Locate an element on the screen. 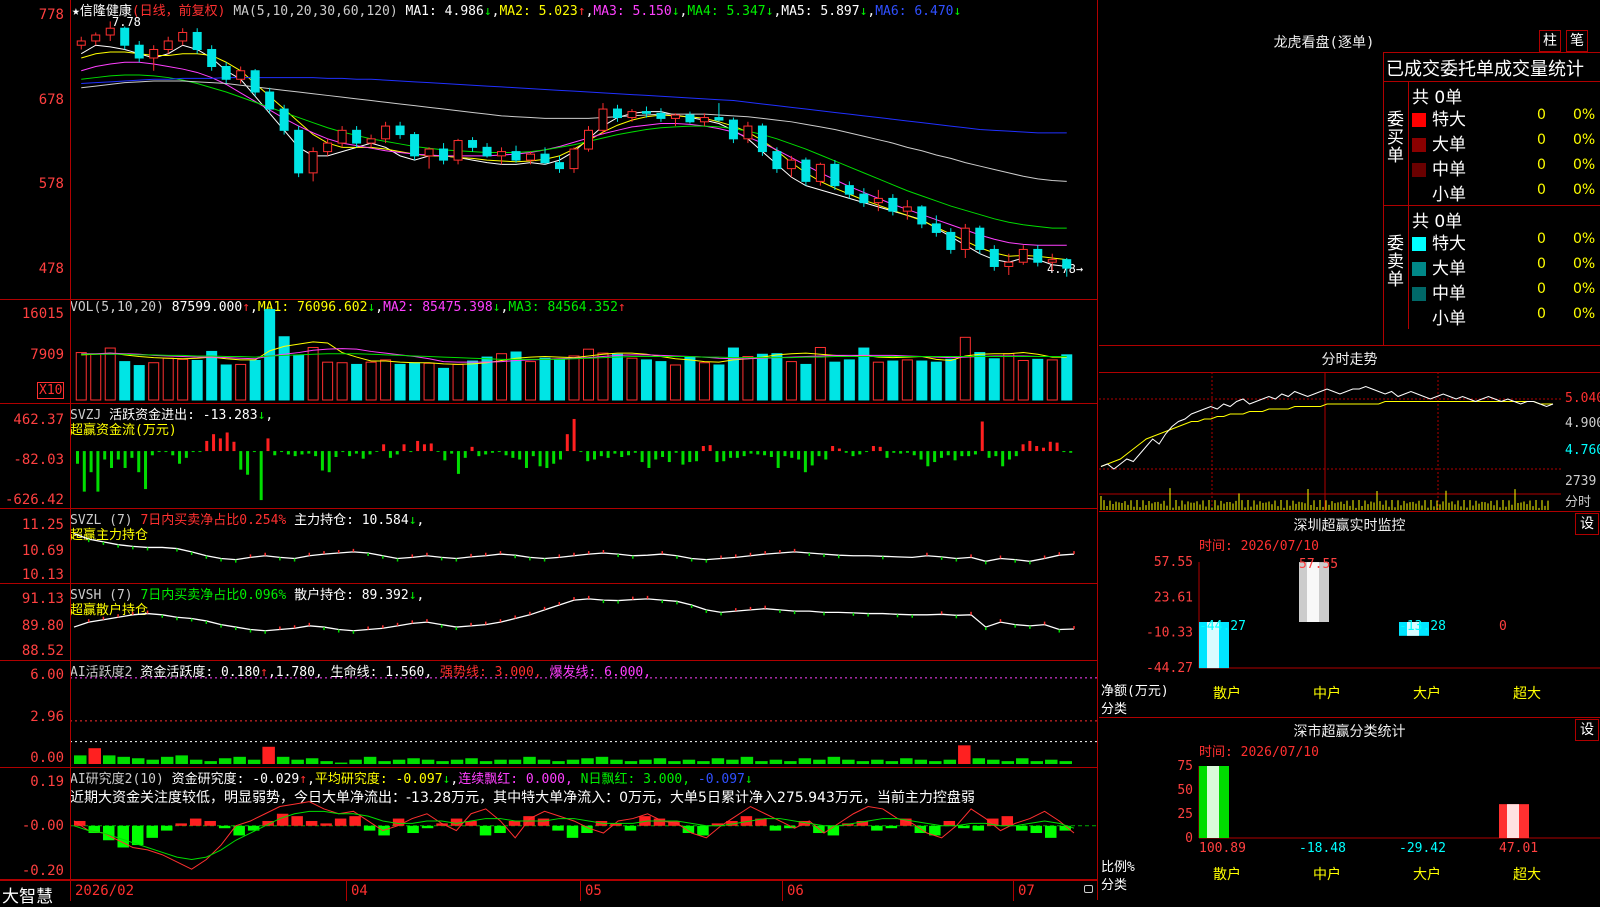 The width and height of the screenshot is (1600, 907). ai-research-chart is located at coordinates (584, 824).